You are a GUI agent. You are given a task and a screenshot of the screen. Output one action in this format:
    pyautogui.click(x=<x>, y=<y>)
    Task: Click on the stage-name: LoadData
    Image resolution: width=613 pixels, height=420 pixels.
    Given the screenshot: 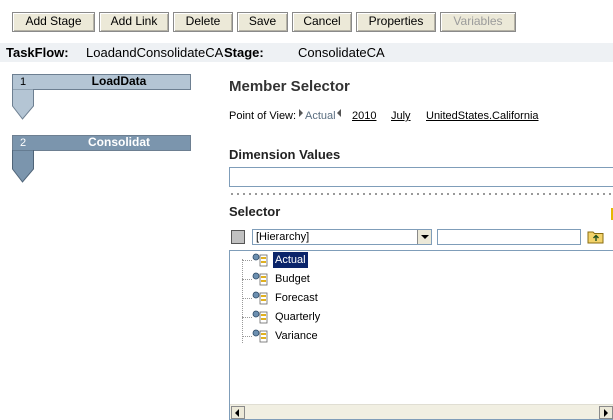 What is the action you would take?
    pyautogui.click(x=119, y=81)
    